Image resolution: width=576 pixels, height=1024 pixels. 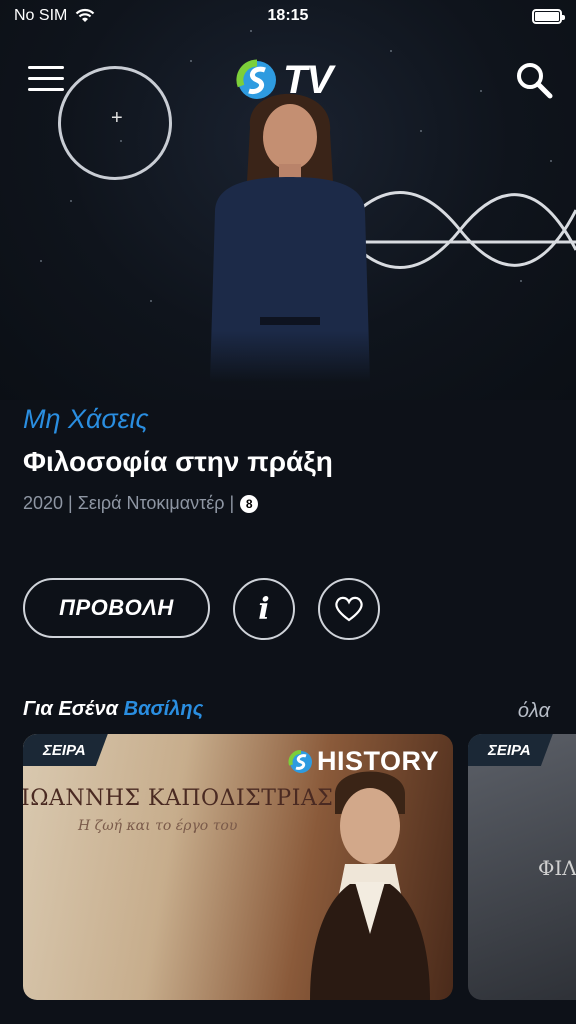 I want to click on cosmote-logo-icon, so click(x=256, y=79).